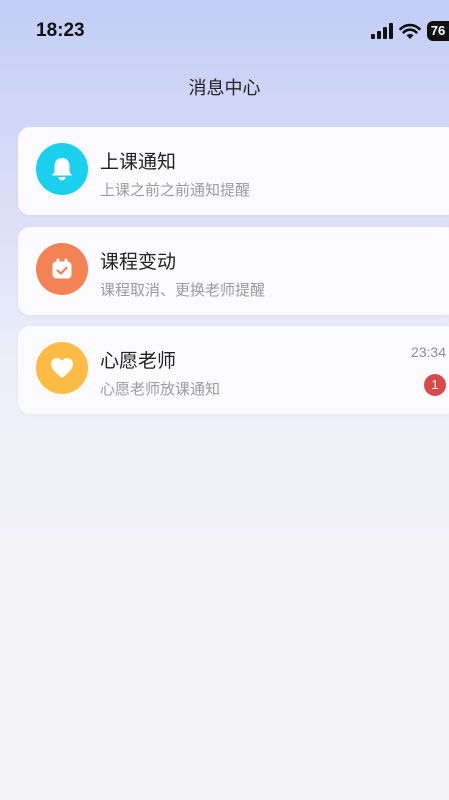  I want to click on message-subtitle: 心愿老师放课通知, so click(160, 389).